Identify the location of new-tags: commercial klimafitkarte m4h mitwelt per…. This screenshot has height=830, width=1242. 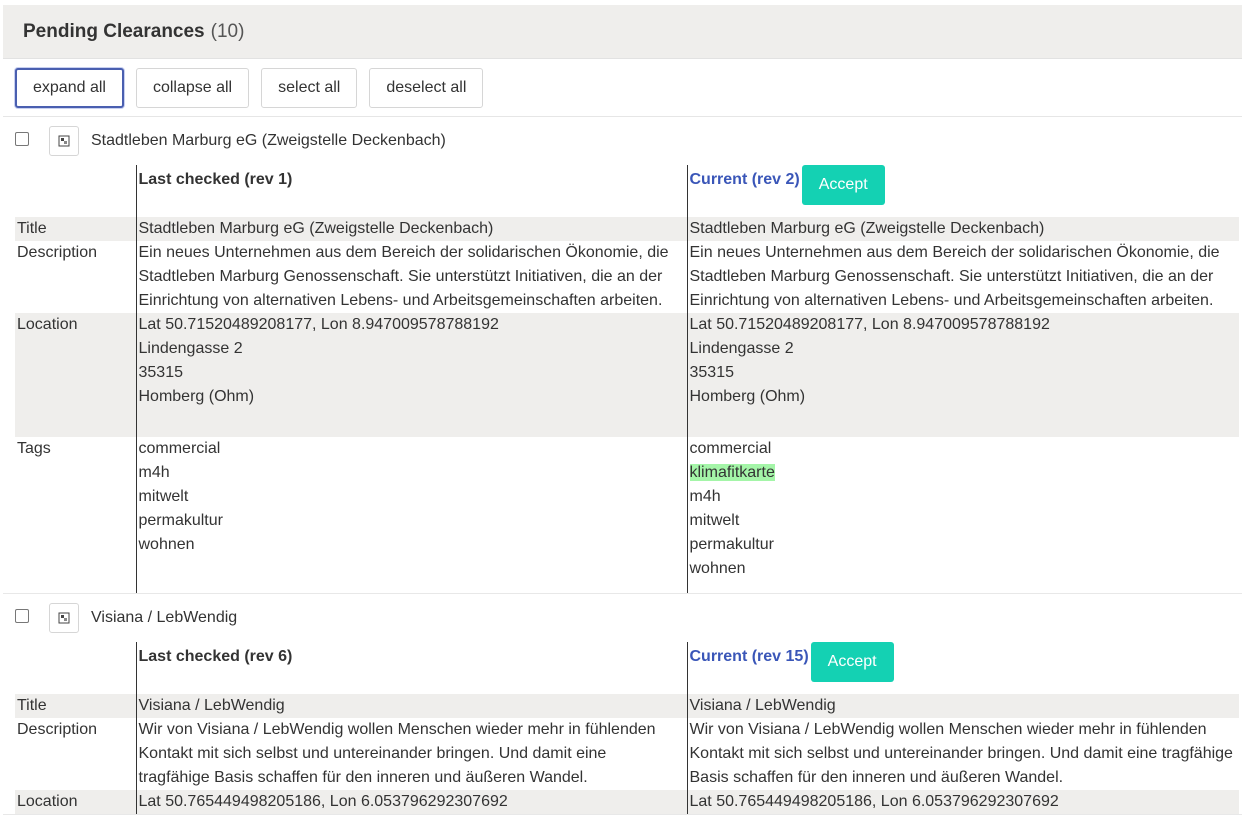
(962, 515).